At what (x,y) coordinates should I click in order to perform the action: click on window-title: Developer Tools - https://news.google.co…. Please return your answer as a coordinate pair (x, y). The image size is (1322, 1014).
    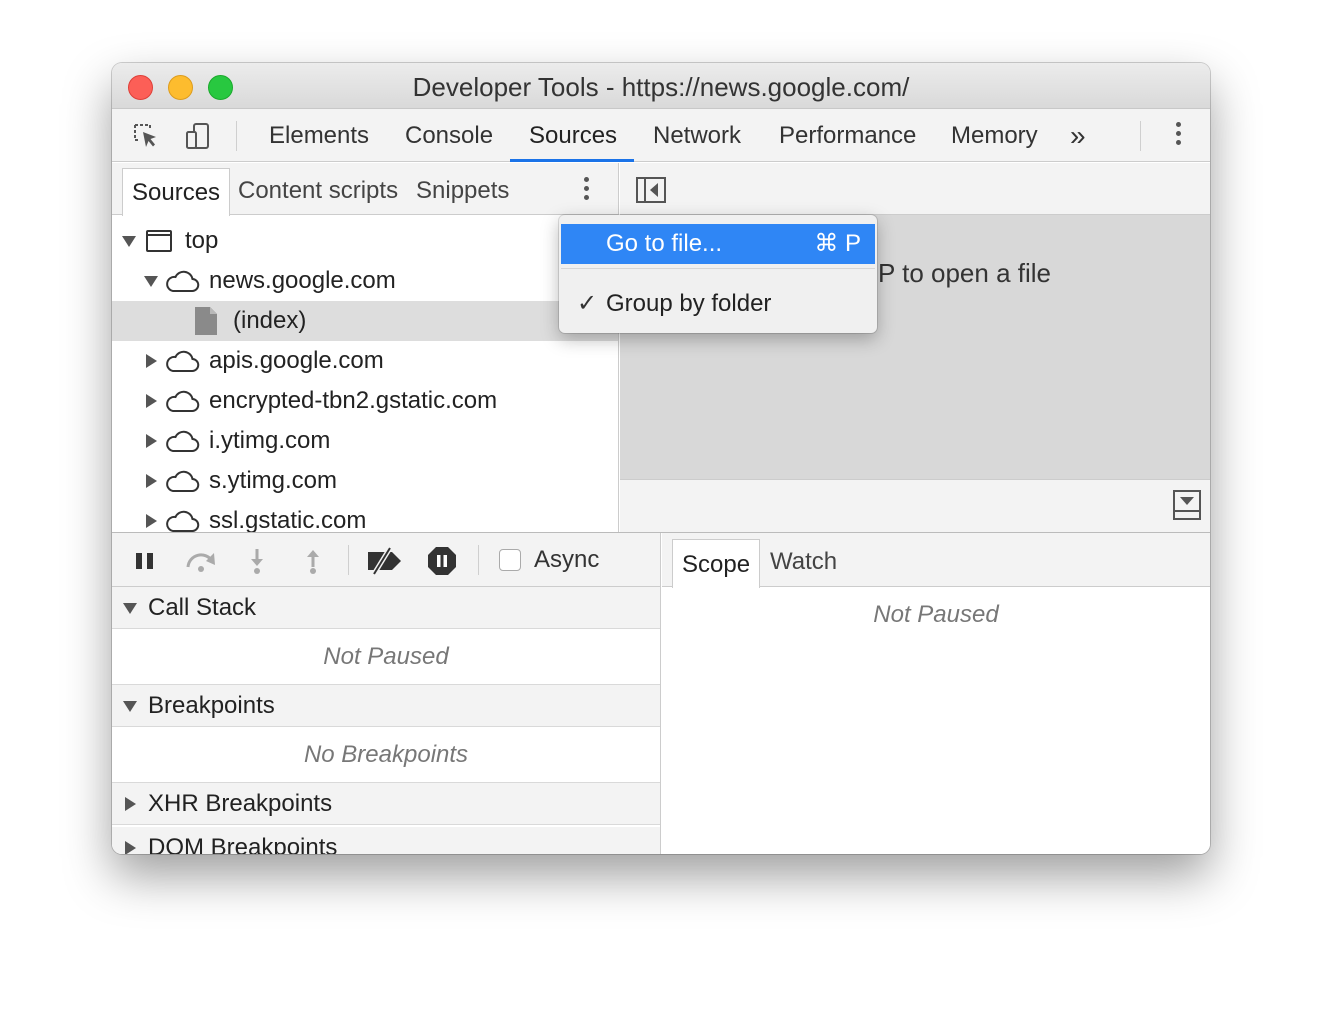
    Looking at the image, I should click on (661, 87).